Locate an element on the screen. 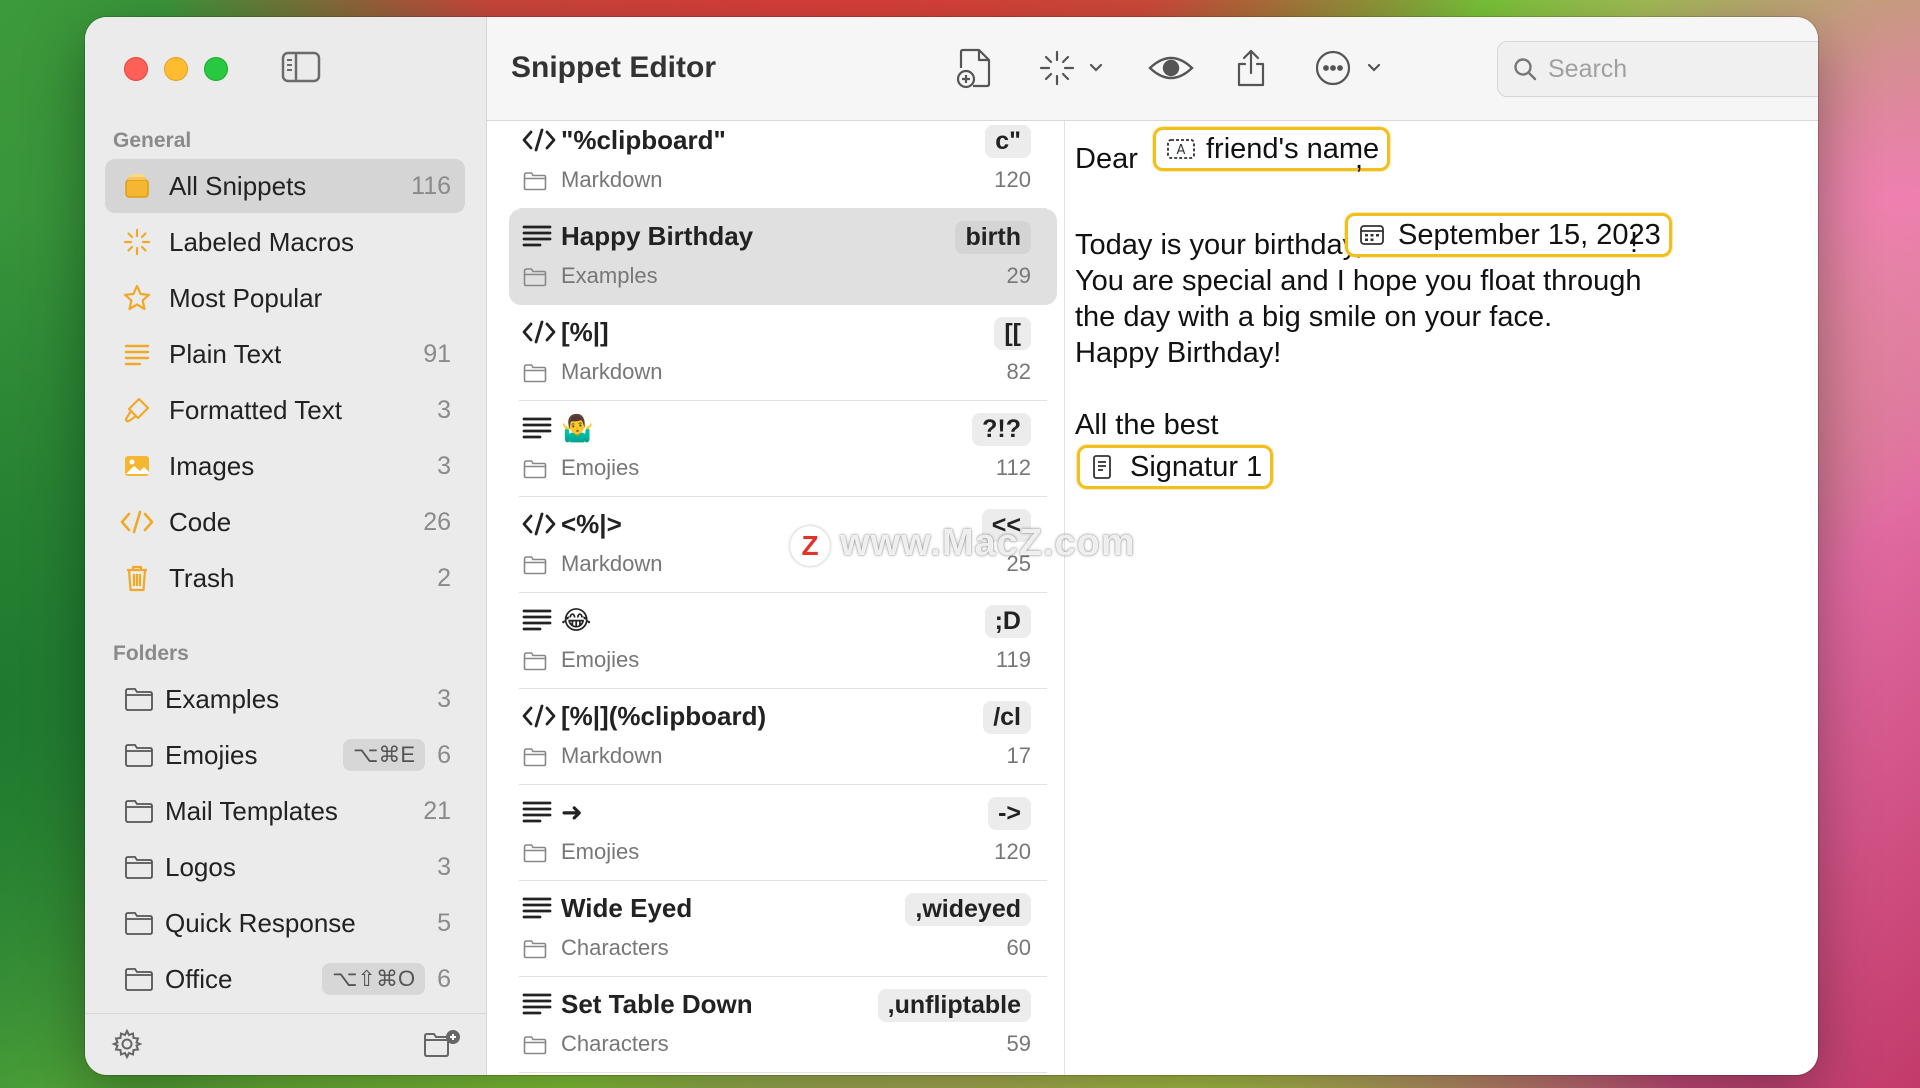  sidebar-footer is located at coordinates (285, 1044).